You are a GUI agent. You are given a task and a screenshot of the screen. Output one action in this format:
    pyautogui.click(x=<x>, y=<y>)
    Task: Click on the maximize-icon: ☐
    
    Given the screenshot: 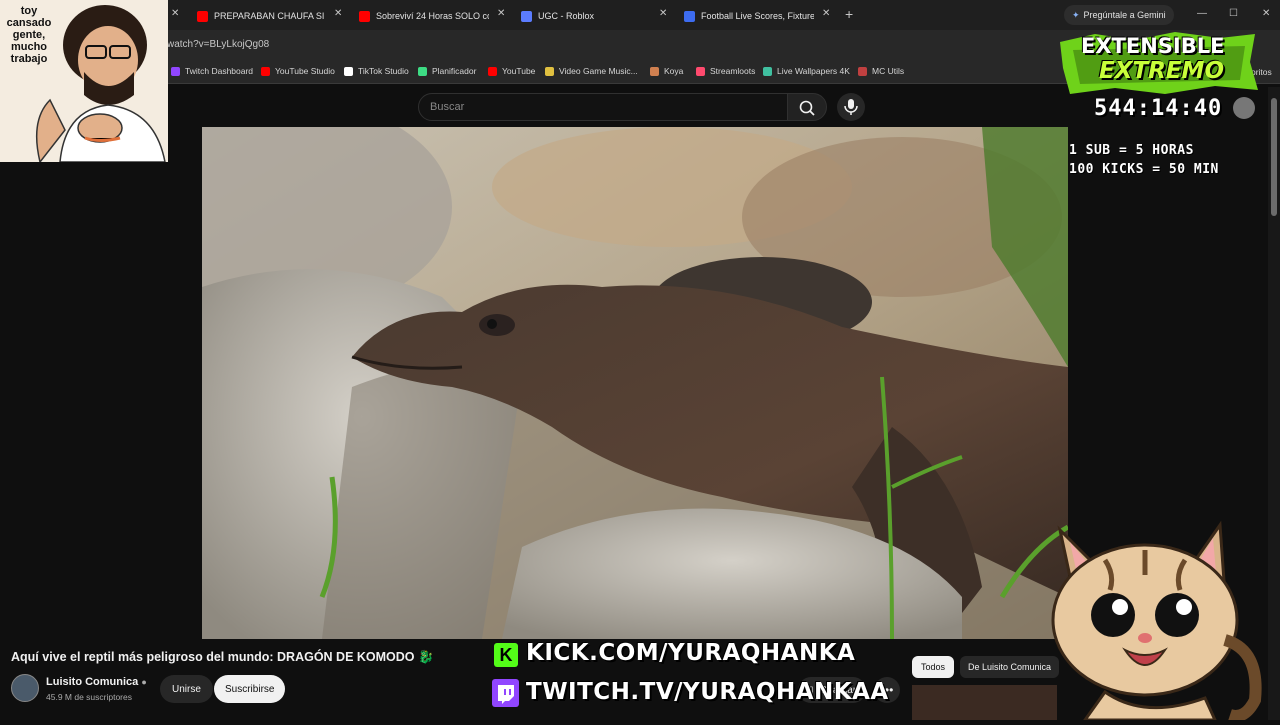 What is the action you would take?
    pyautogui.click(x=1233, y=13)
    